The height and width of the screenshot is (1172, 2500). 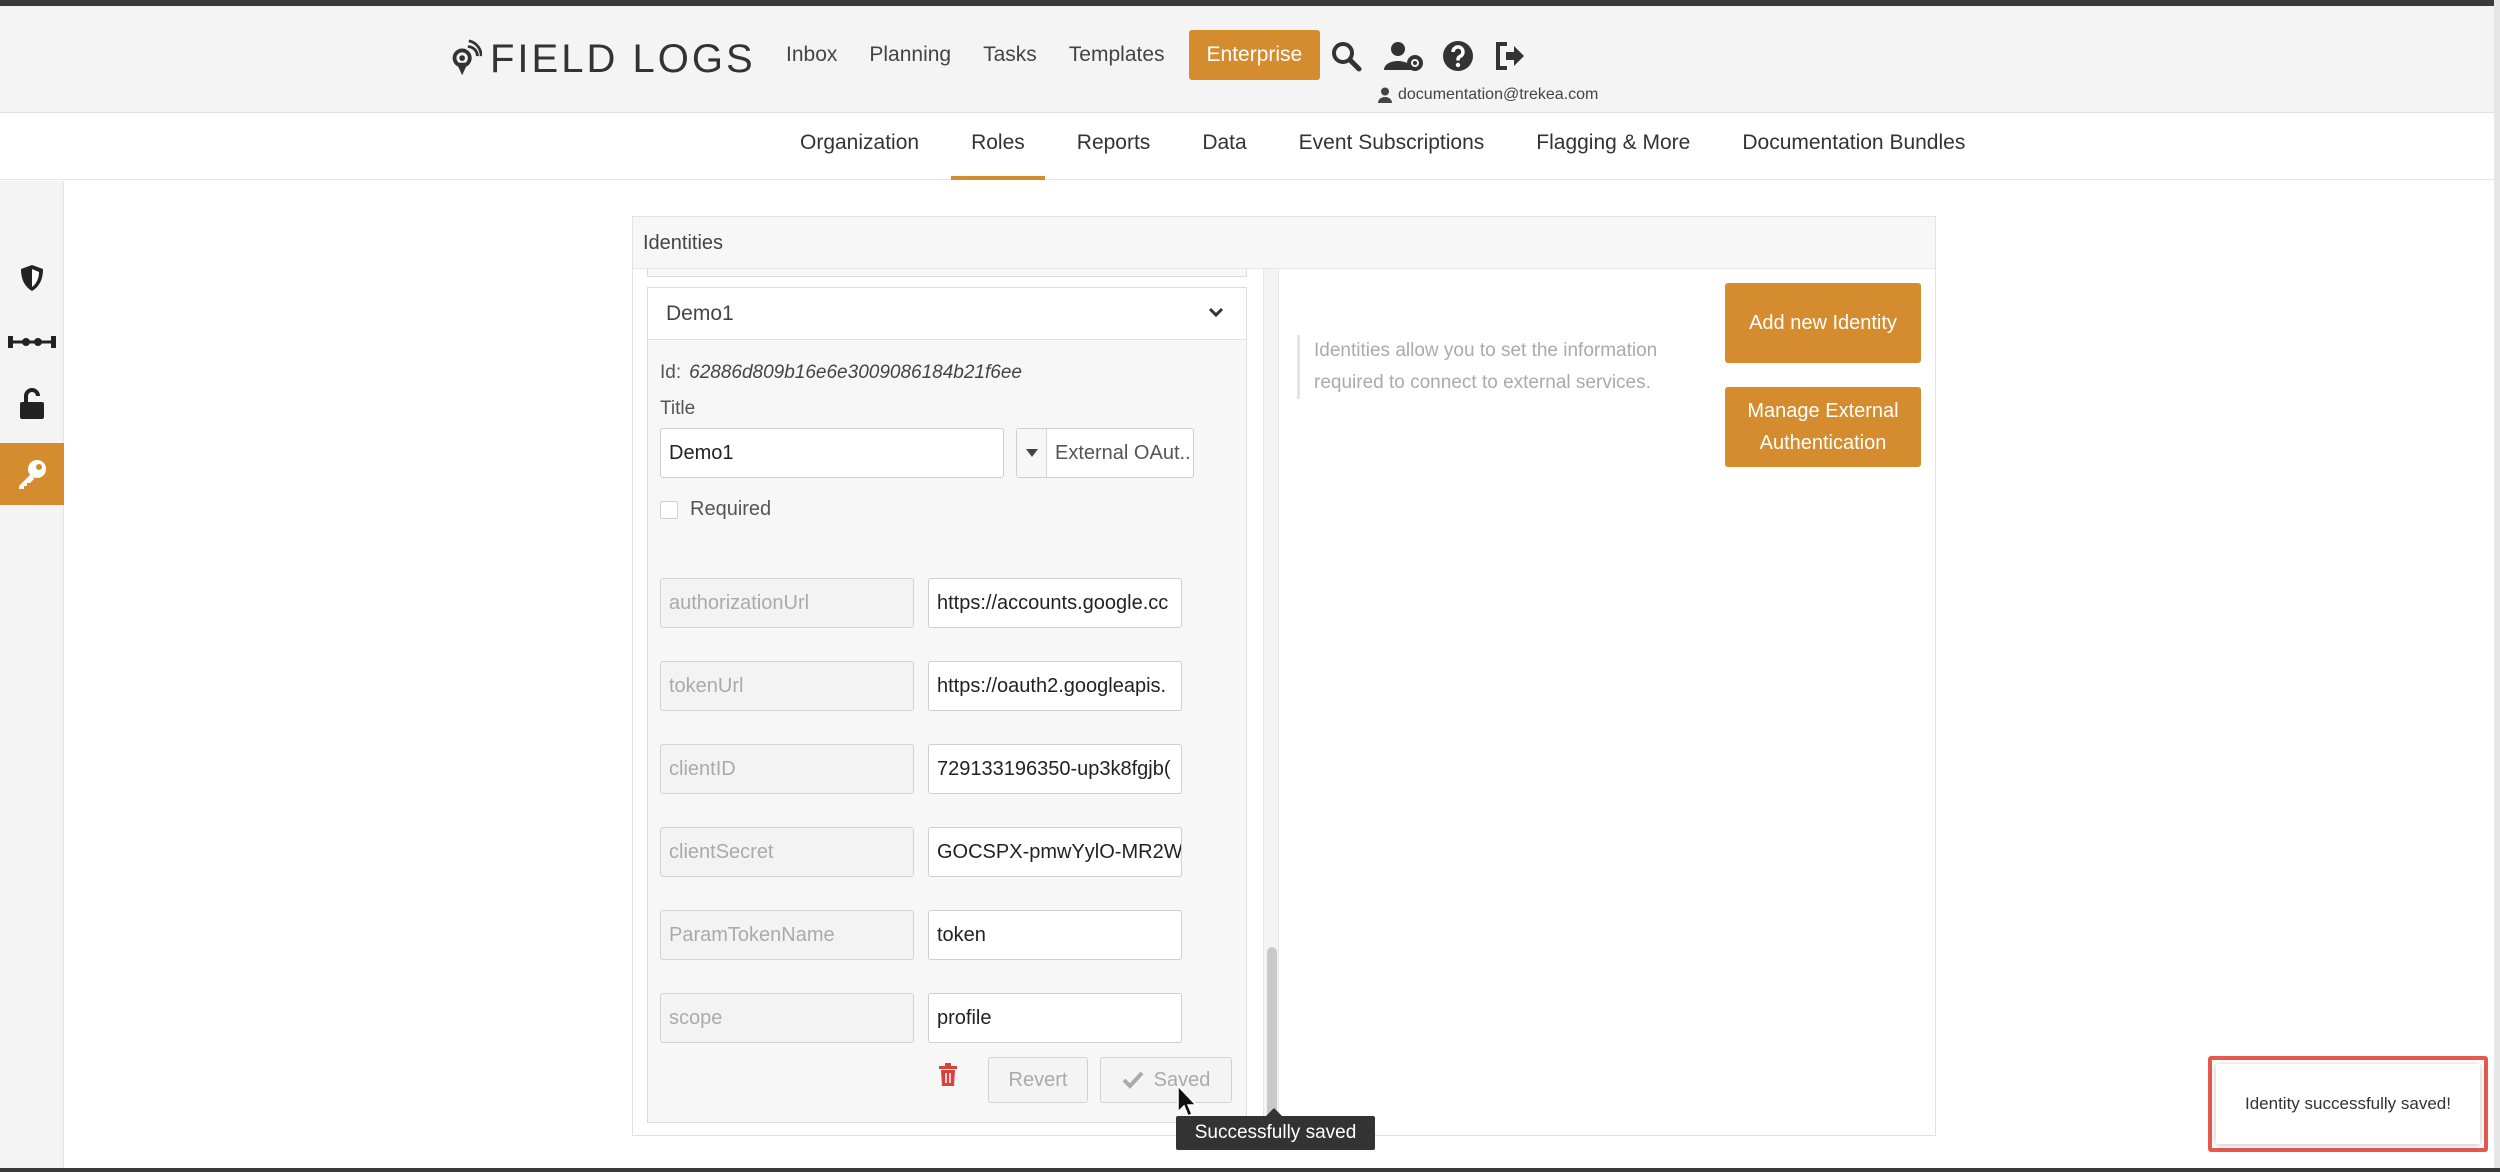 What do you see at coordinates (1823, 427) in the screenshot?
I see `manage-external-authentication-button: Manage External Authentication` at bounding box center [1823, 427].